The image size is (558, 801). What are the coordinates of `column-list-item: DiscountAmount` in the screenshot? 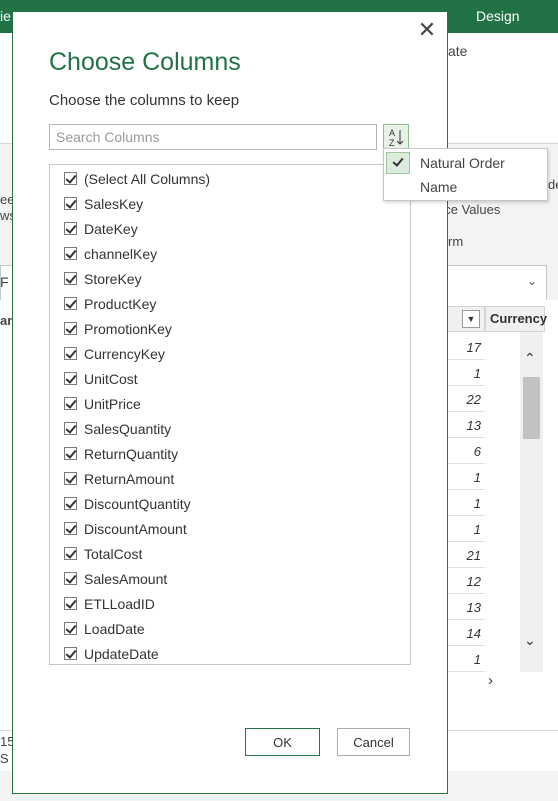 It's located at (230, 528).